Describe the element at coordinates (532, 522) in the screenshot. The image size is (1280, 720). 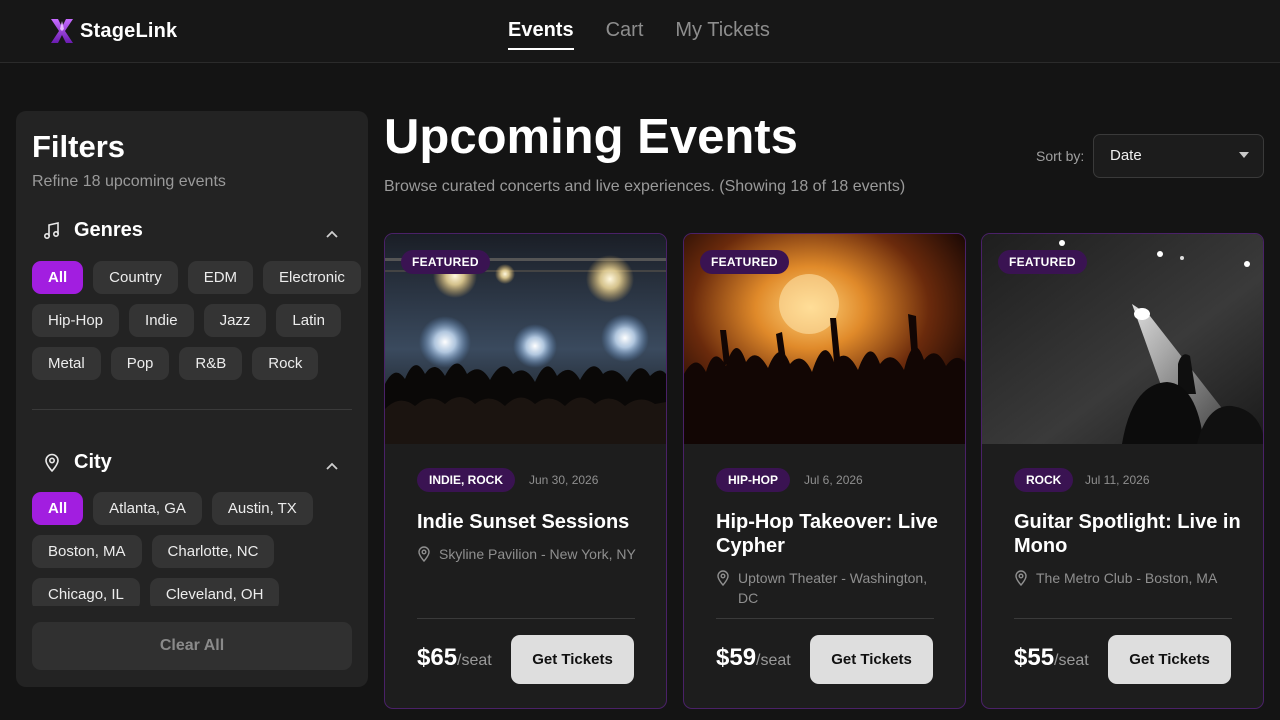
I see `event-title: Indie Sunset Sessions` at that location.